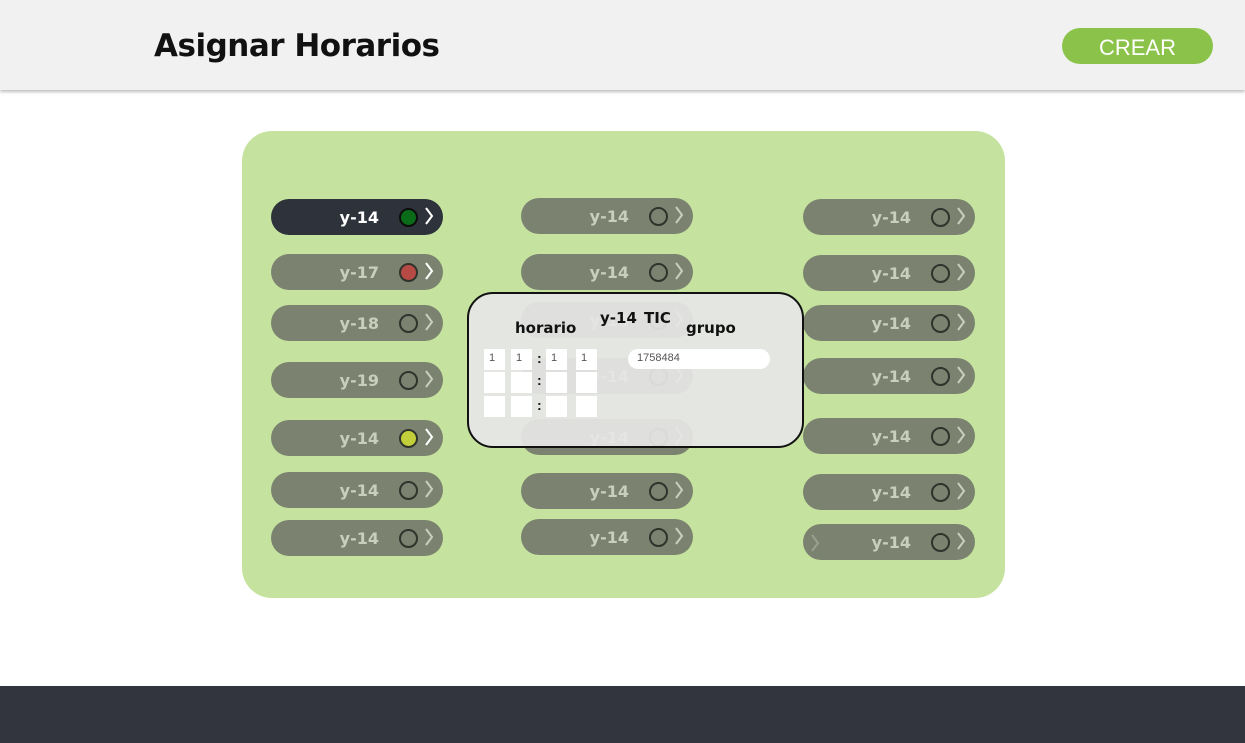  Describe the element at coordinates (657, 318) in the screenshot. I see `popup-tic-label: TIC` at that location.